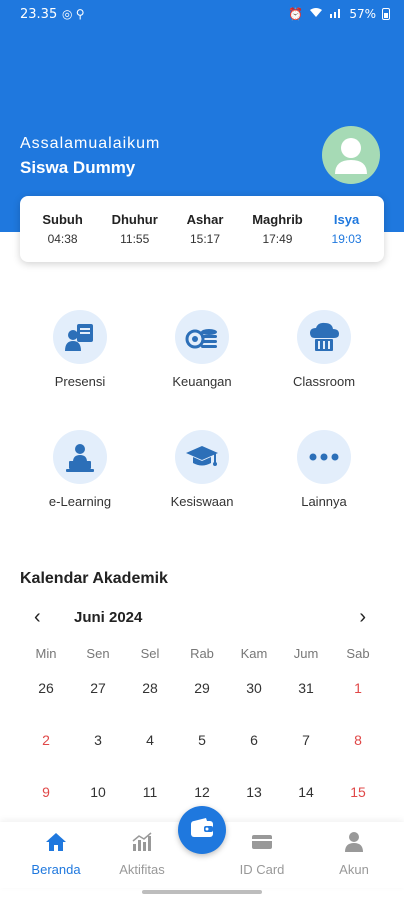 The height and width of the screenshot is (900, 404). What do you see at coordinates (46, 653) in the screenshot?
I see `weekday-label: Min` at bounding box center [46, 653].